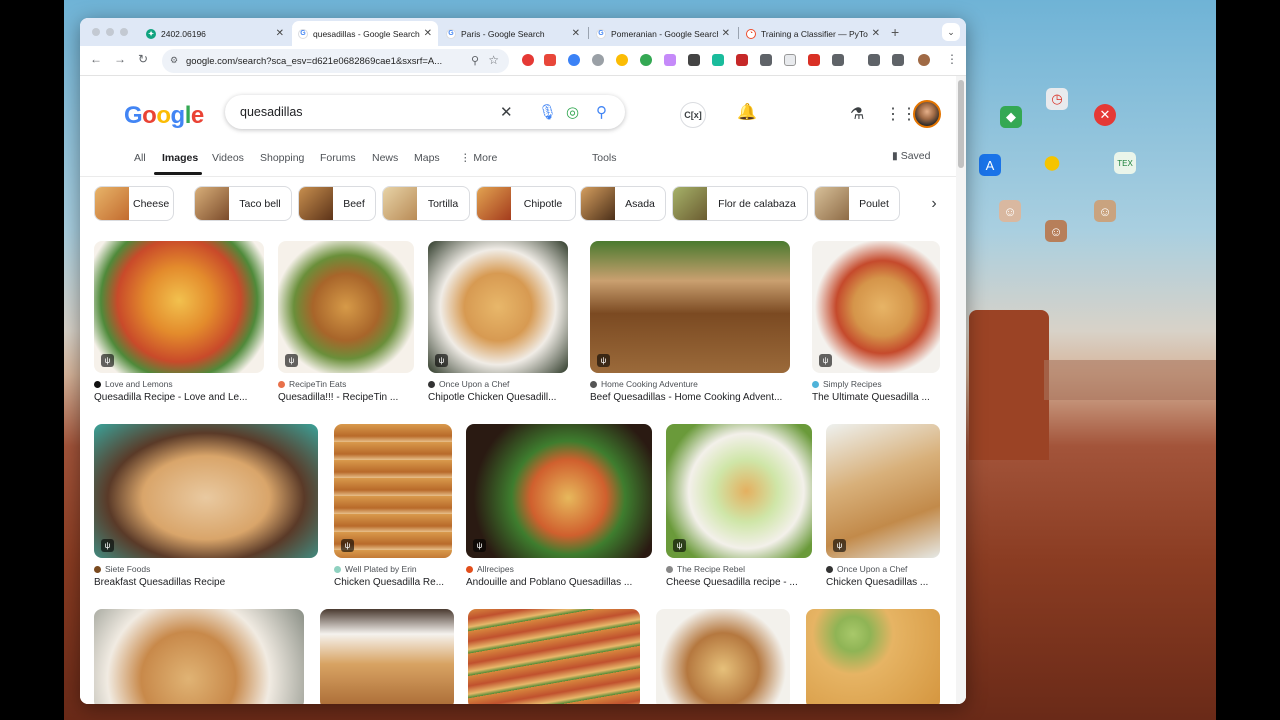 The width and height of the screenshot is (1280, 720). Describe the element at coordinates (526, 203) in the screenshot. I see `chip-chipotle: Chipotle` at that location.